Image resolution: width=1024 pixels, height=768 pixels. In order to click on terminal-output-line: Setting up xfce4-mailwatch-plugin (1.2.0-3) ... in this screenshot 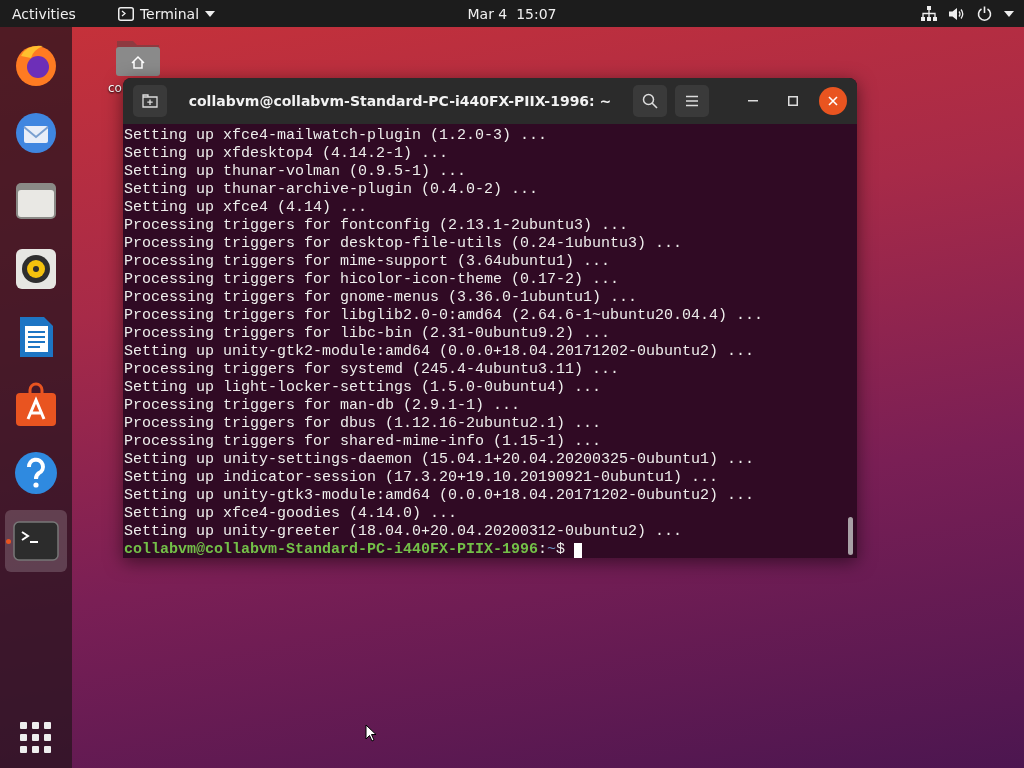, I will do `click(336, 136)`.